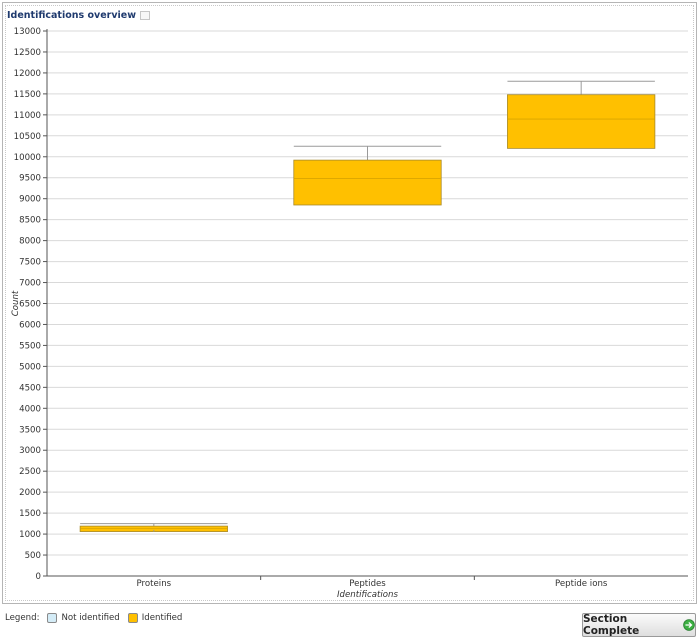 The height and width of the screenshot is (643, 700). What do you see at coordinates (30, 493) in the screenshot?
I see `y-tick-label: 2000` at bounding box center [30, 493].